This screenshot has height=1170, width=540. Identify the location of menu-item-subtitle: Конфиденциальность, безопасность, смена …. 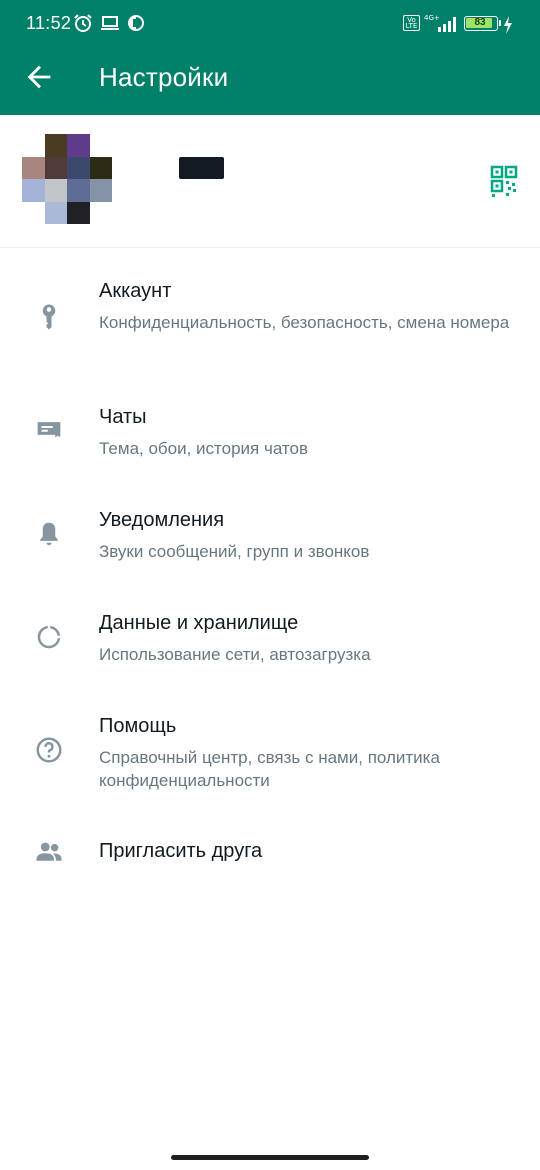
(304, 322).